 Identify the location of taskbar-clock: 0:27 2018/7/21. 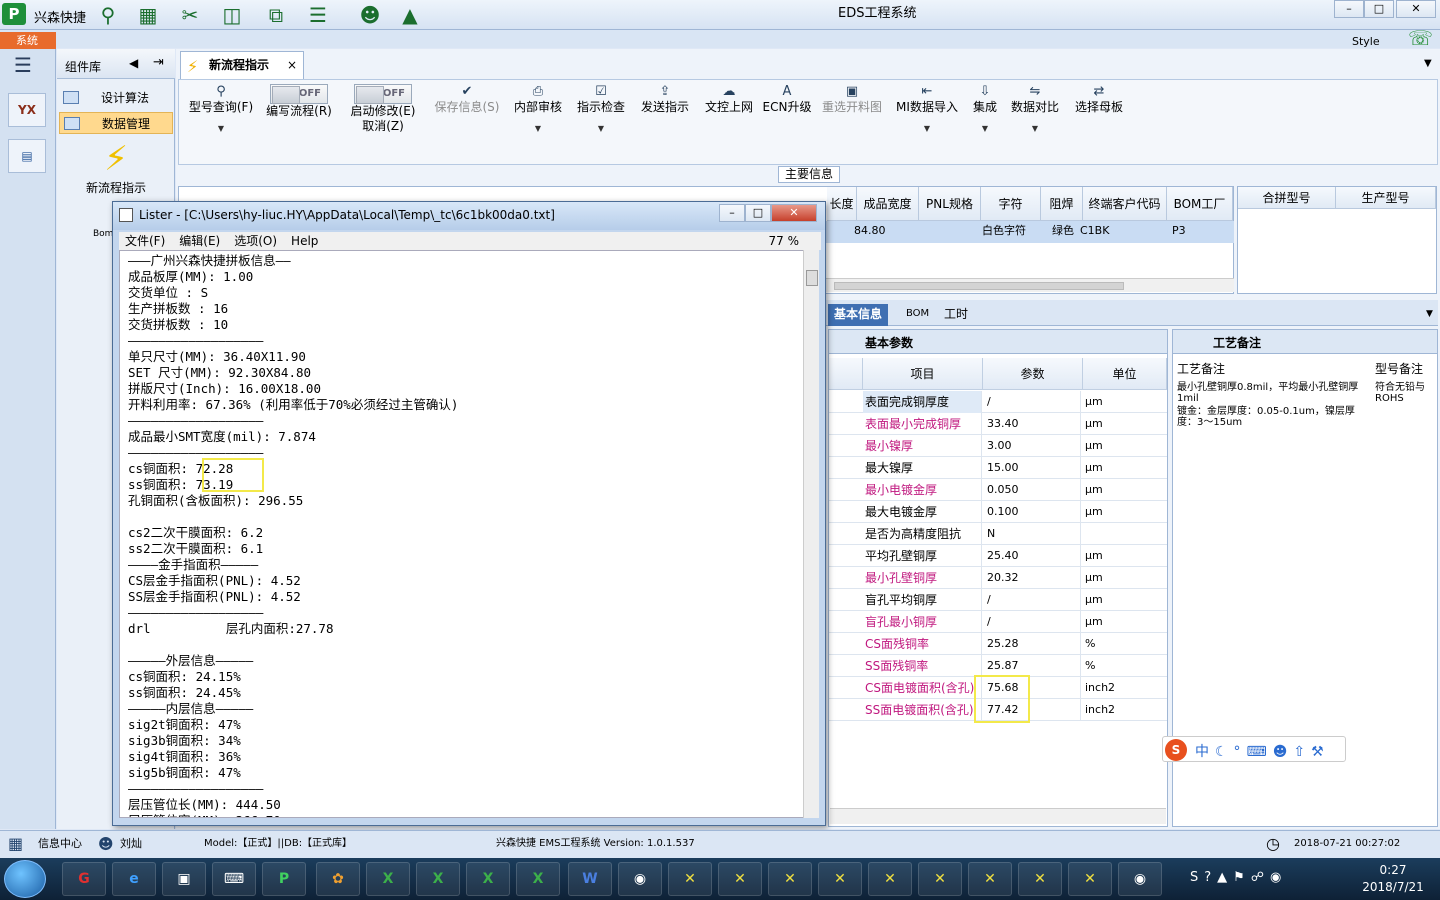
(1393, 879).